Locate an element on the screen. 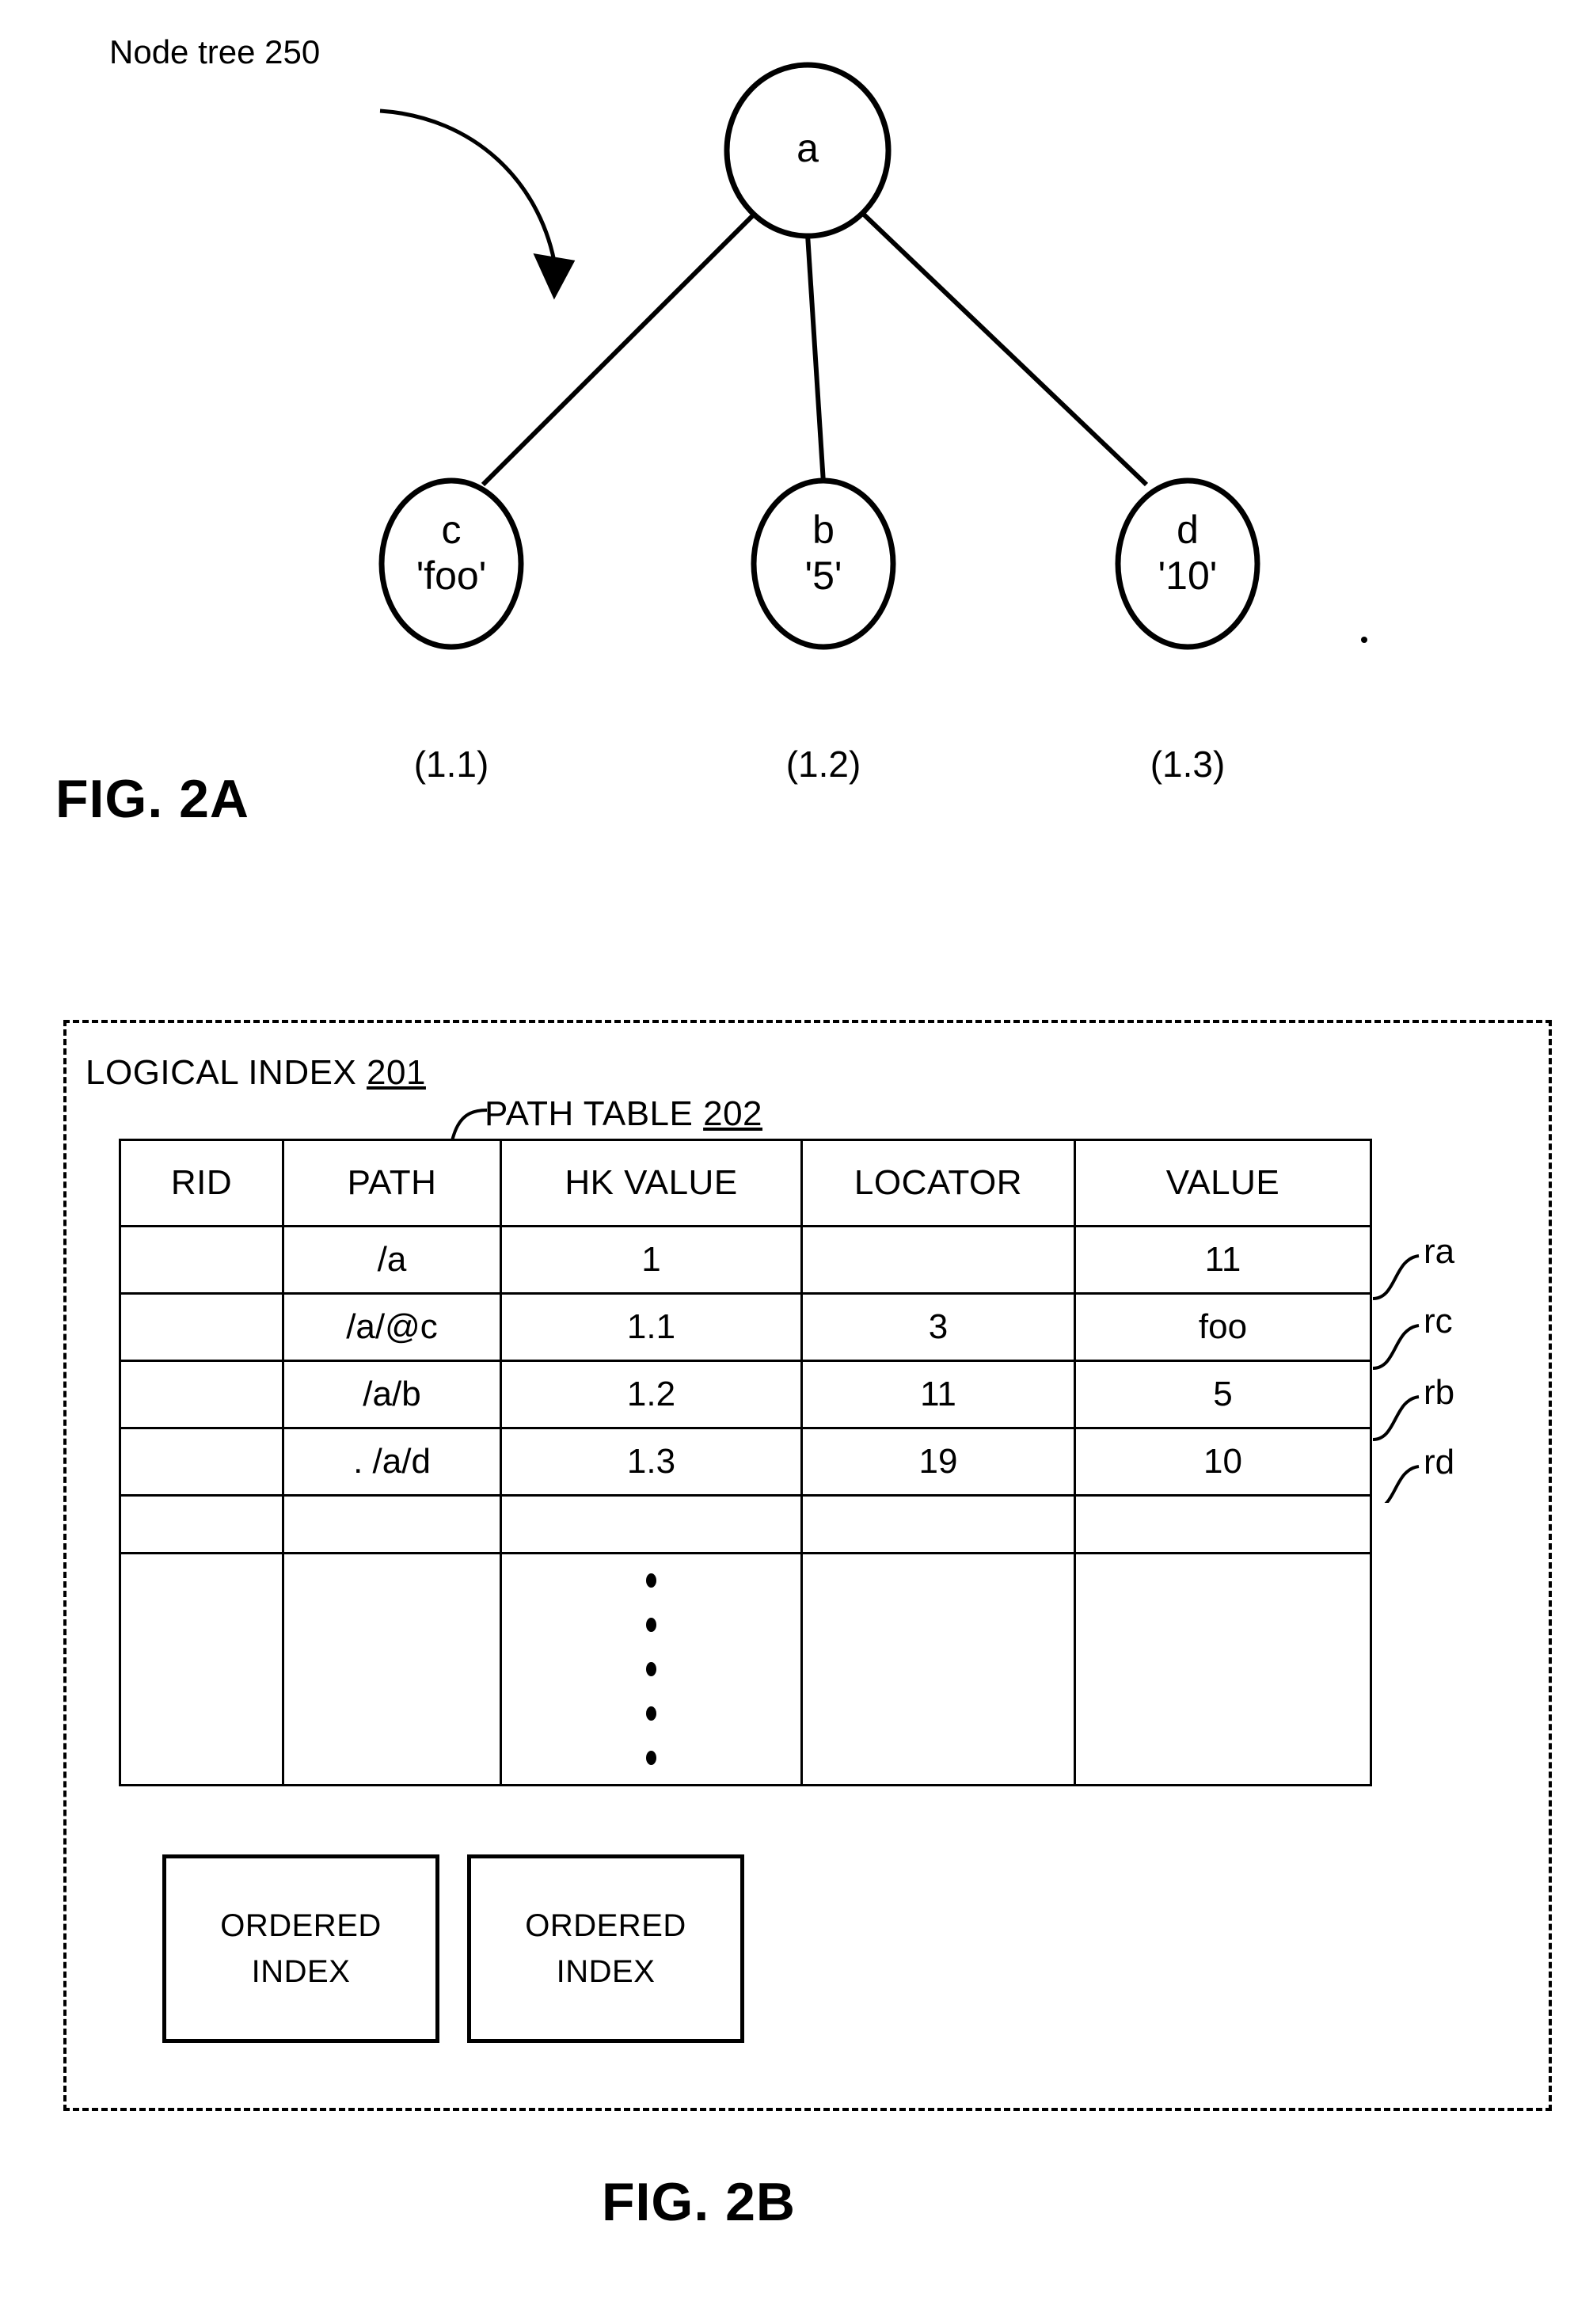  row-marker-leader-lines is located at coordinates (1396, 1378).